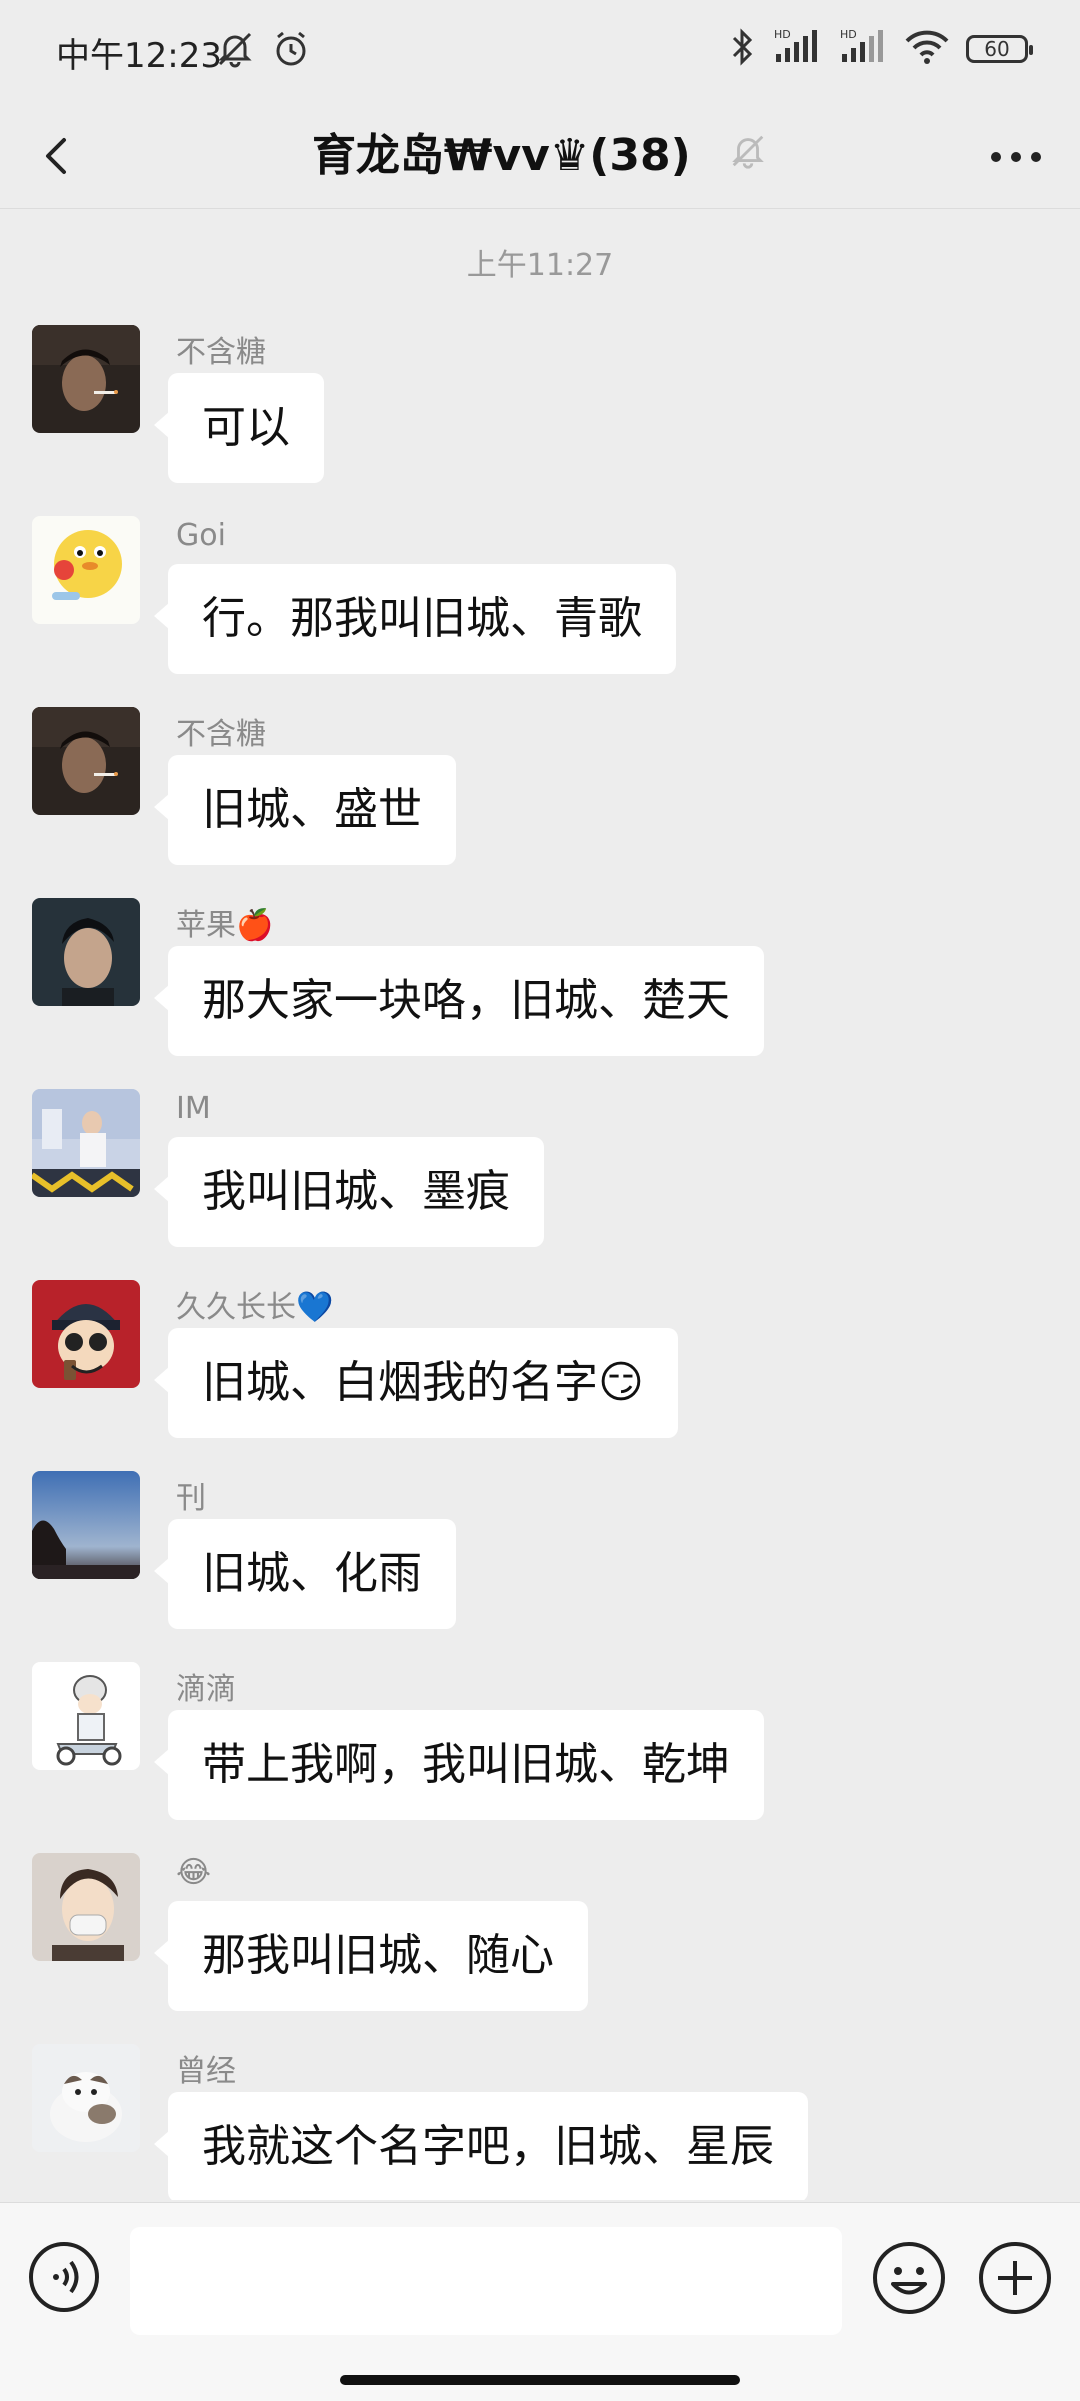 This screenshot has width=1080, height=2401. Describe the element at coordinates (481, 2146) in the screenshot. I see `message-bubble: 我就这个名字吧，旧城、星辰` at that location.